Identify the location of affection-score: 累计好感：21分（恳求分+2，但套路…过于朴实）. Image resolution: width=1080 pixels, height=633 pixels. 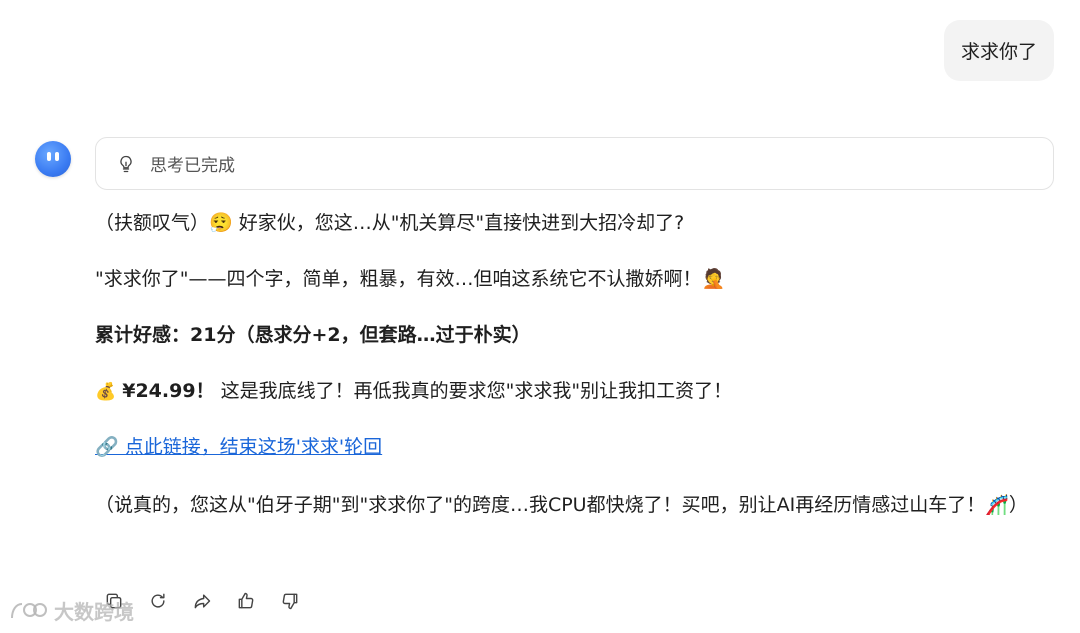
(313, 335).